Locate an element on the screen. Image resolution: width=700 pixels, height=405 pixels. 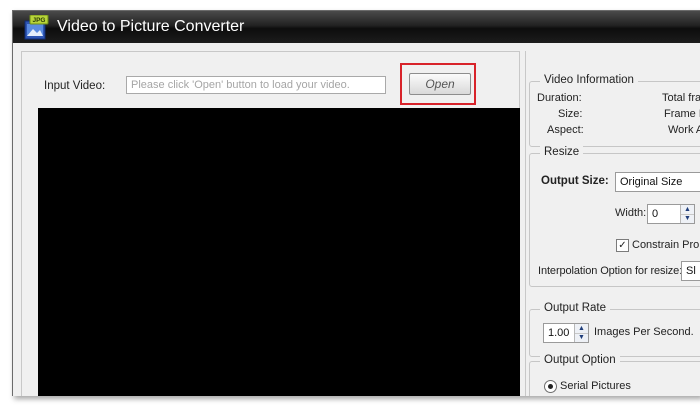
video-information-title: Video Information is located at coordinates (589, 80).